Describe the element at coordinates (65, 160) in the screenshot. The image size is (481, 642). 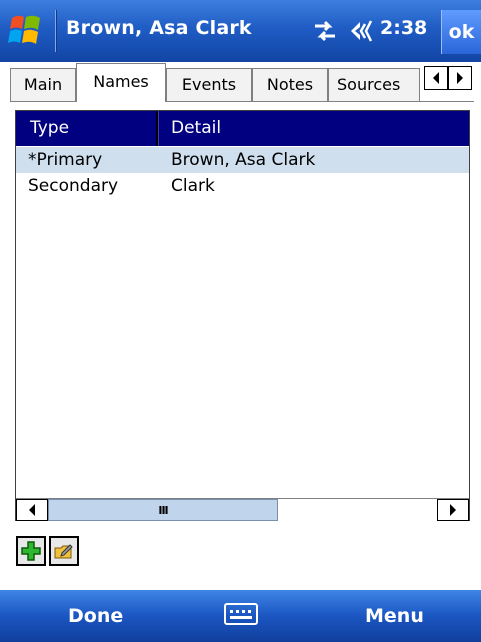
I see `cell-type: *Primary` at that location.